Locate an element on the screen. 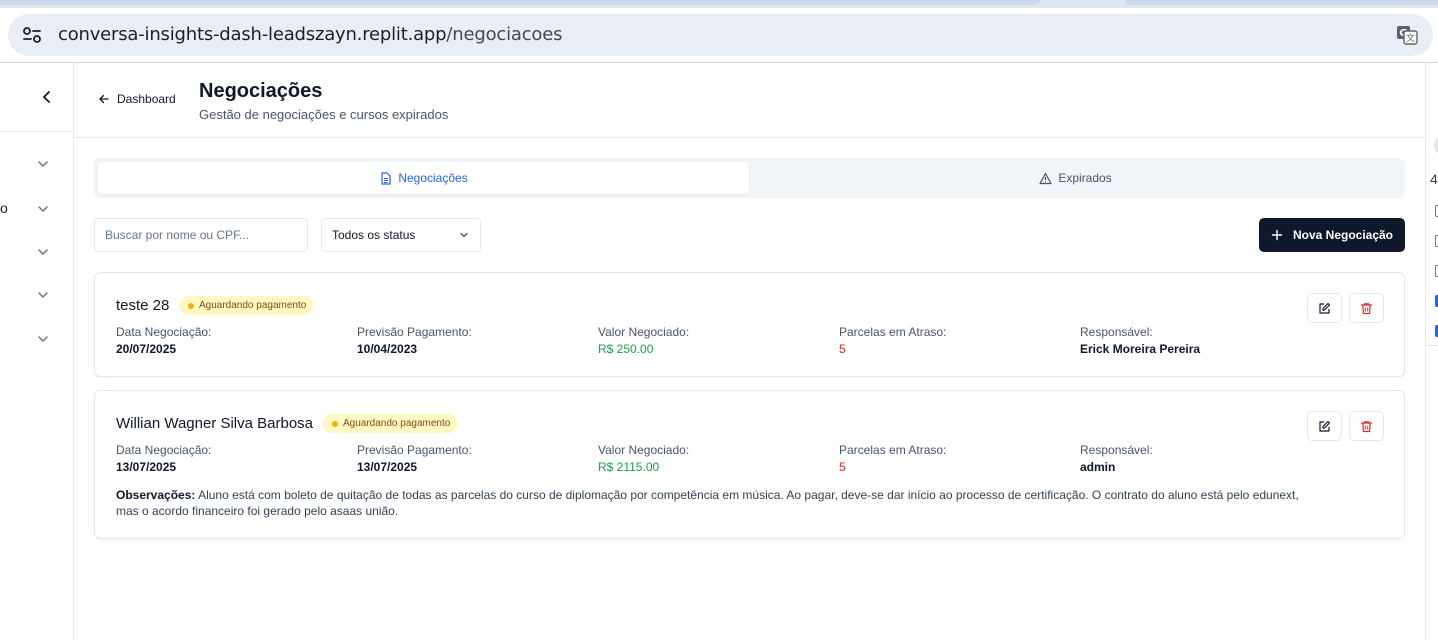  arrow-left-icon is located at coordinates (104, 99).